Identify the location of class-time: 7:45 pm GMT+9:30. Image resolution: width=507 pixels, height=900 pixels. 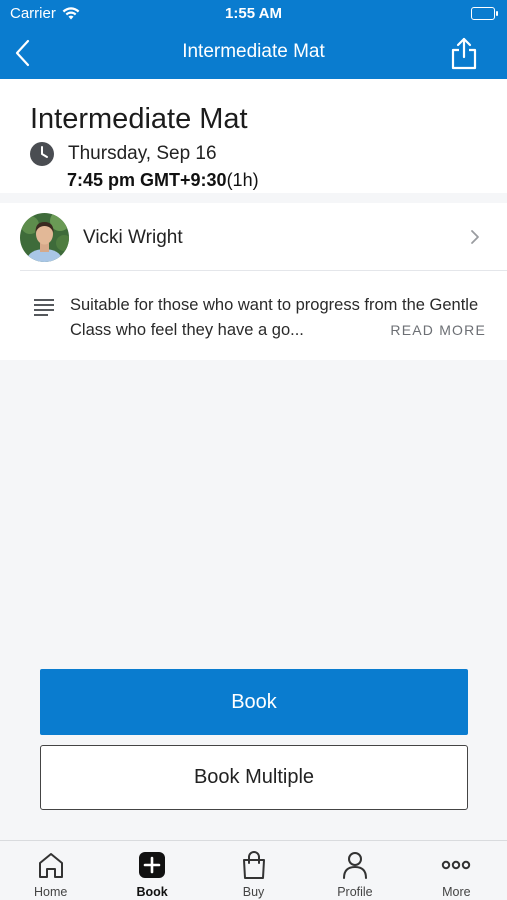
(147, 180).